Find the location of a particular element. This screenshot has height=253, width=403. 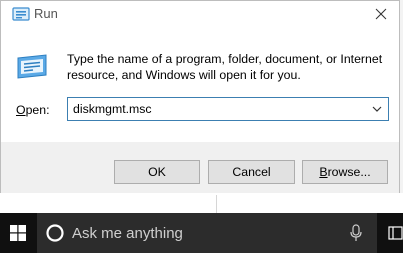

open-combobox is located at coordinates (228, 109).